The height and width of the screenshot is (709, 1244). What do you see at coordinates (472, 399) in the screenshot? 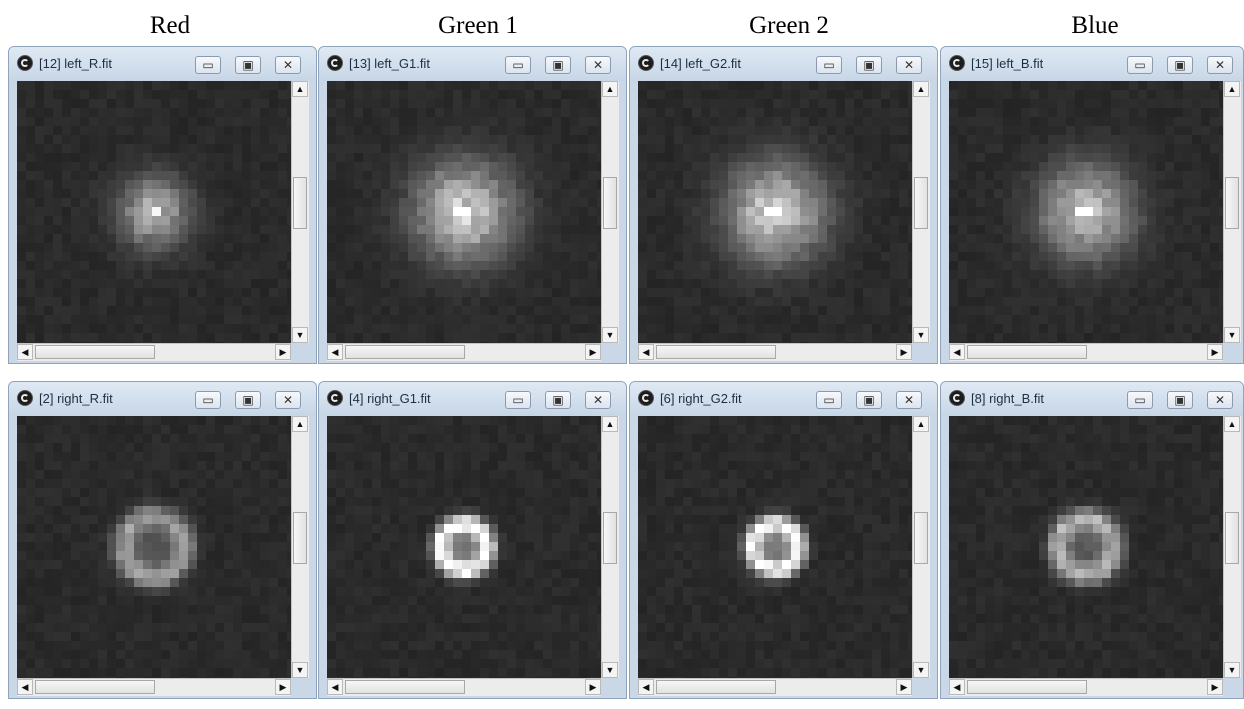
I see `window-titlebar: [4] right_G1.fit ▭ ▣ ✕` at bounding box center [472, 399].